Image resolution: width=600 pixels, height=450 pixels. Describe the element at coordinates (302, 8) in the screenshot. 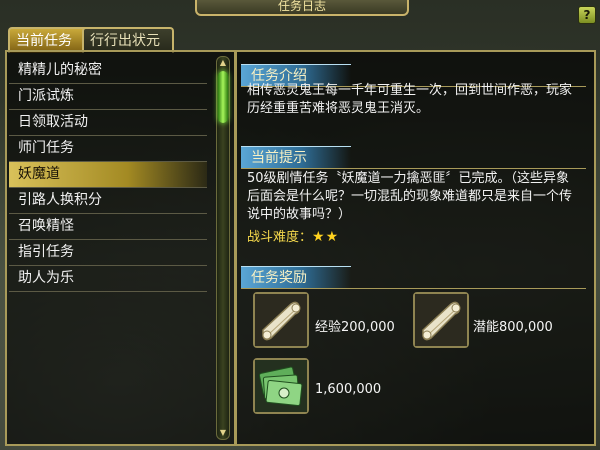

I see `window-title: 任务日志` at that location.